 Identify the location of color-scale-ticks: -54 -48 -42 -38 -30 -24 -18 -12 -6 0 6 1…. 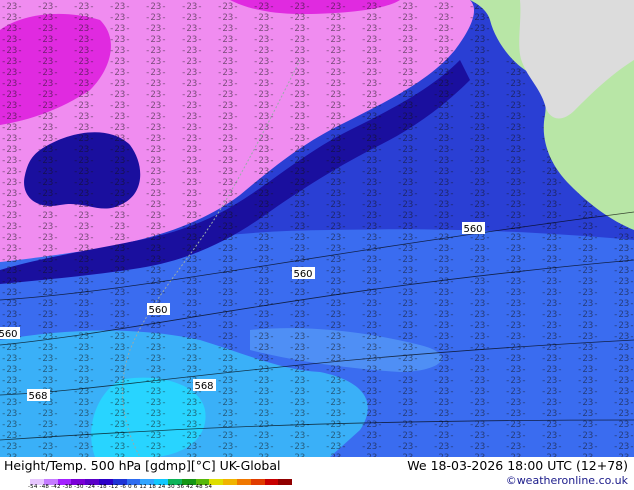
(120, 487).